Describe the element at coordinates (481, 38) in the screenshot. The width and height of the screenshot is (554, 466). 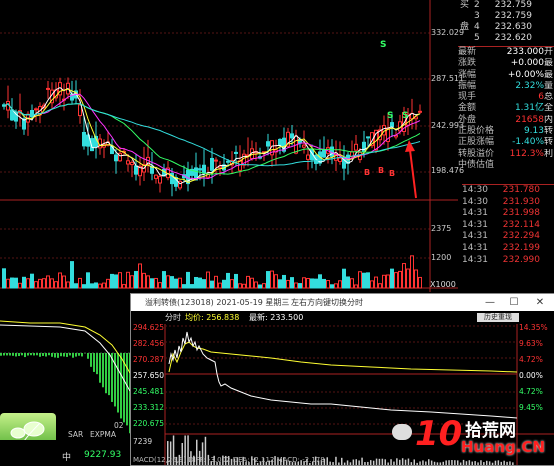
I see `order-book-level: 5` at that location.